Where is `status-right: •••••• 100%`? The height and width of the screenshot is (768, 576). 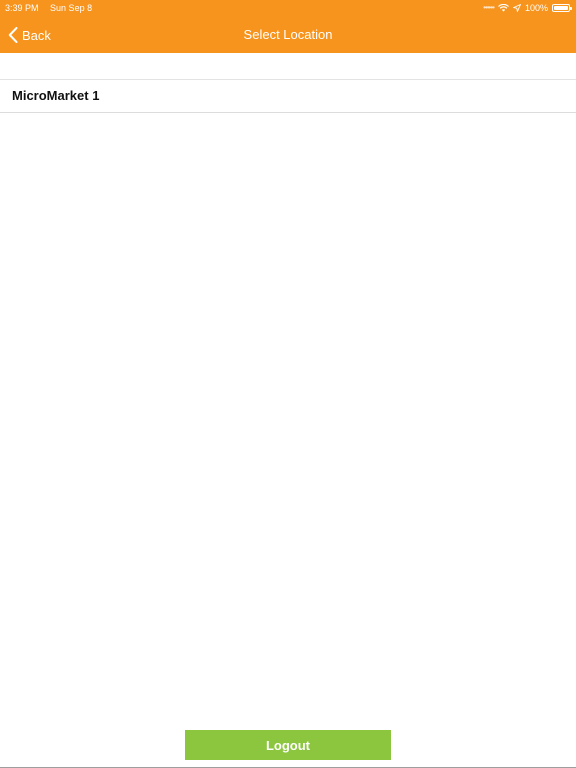 status-right: •••••• 100% is located at coordinates (527, 8).